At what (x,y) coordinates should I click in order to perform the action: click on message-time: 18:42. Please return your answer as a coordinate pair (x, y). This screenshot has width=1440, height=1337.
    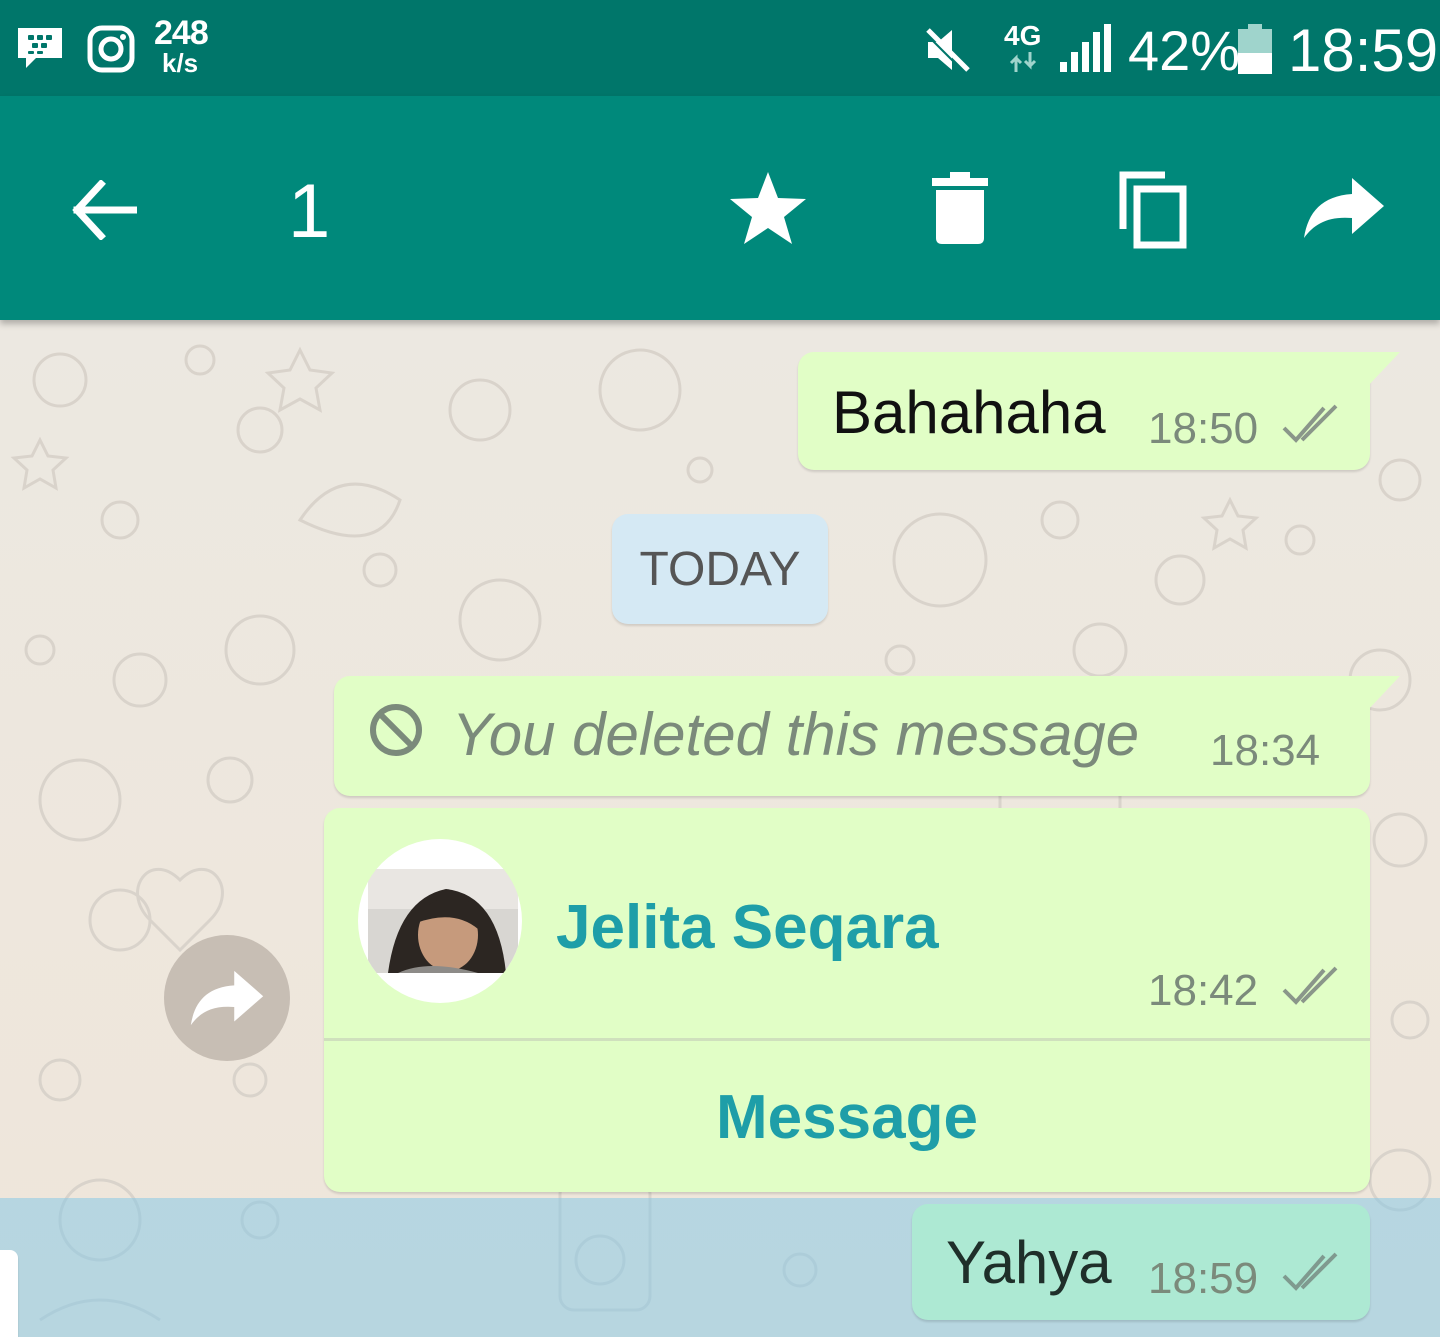
    Looking at the image, I should click on (1203, 990).